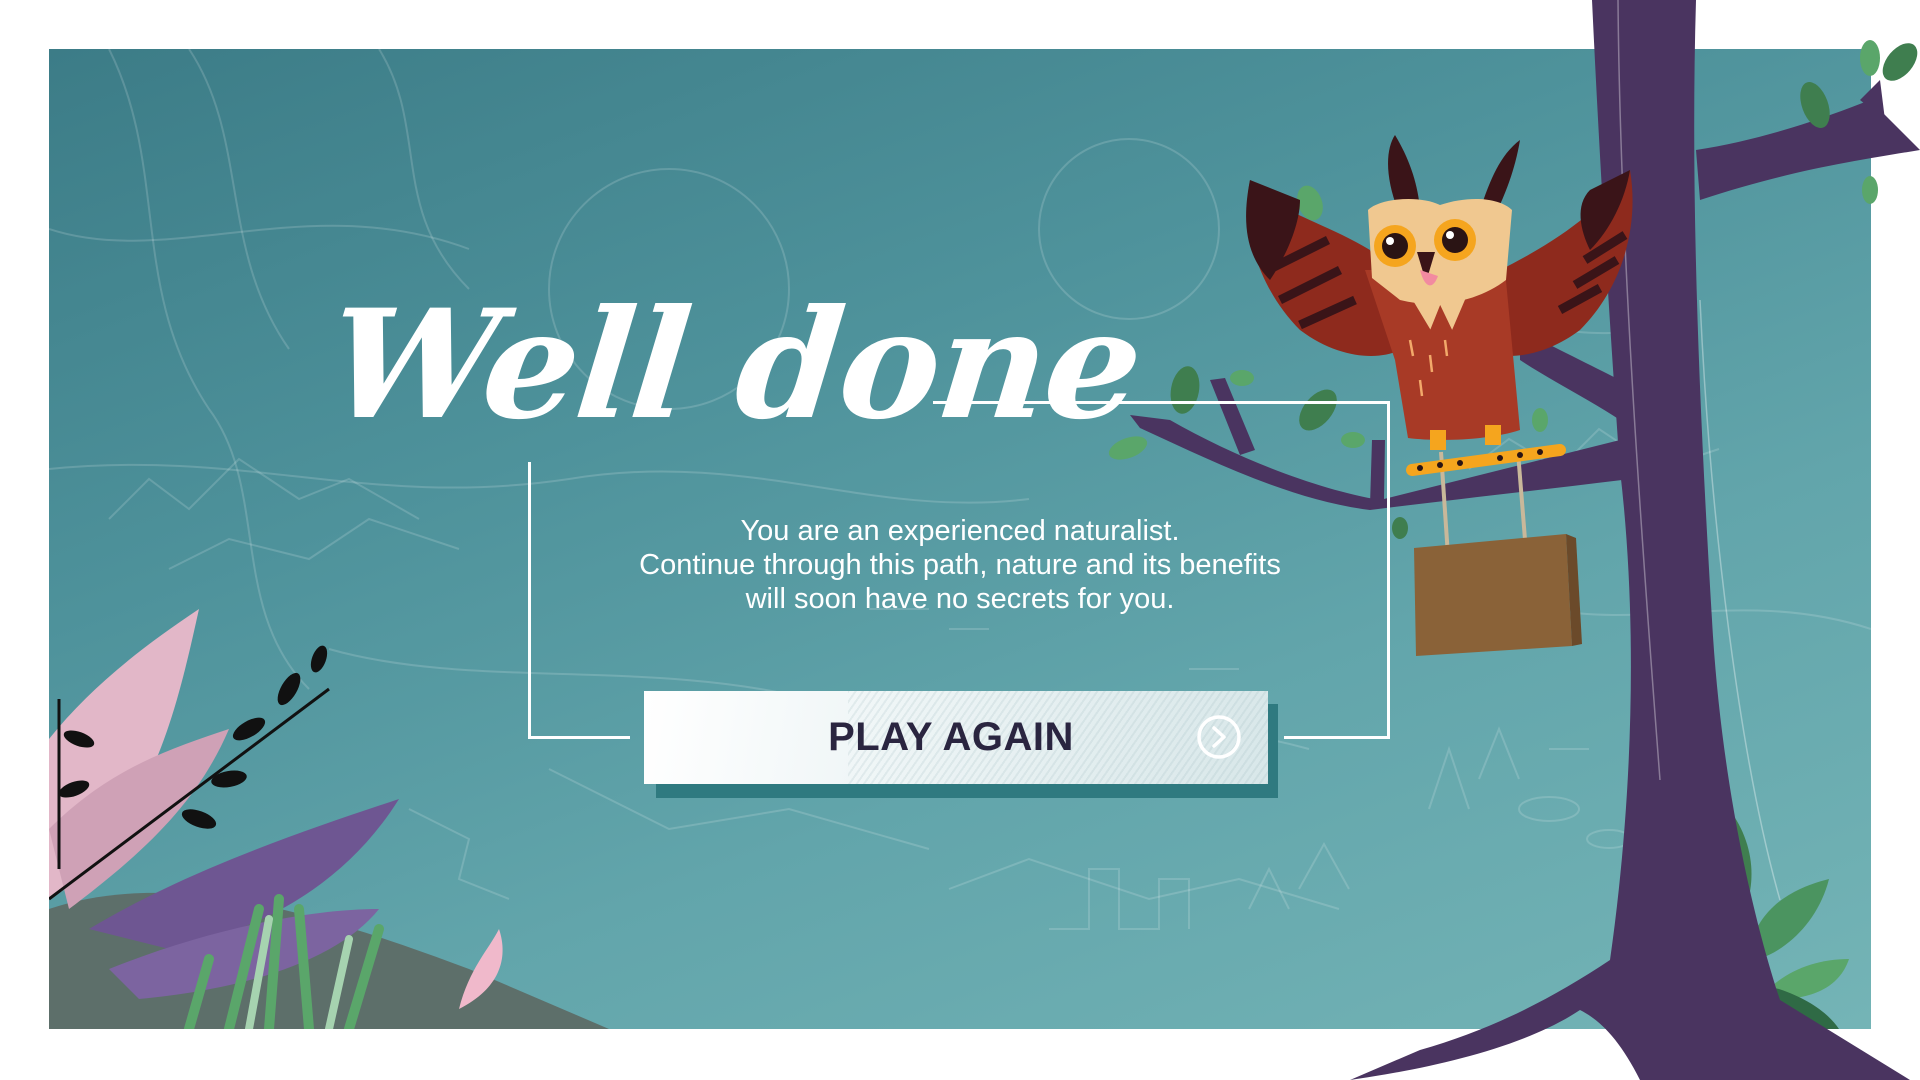  I want to click on foliage-bottom-right, so click(1769, 919).